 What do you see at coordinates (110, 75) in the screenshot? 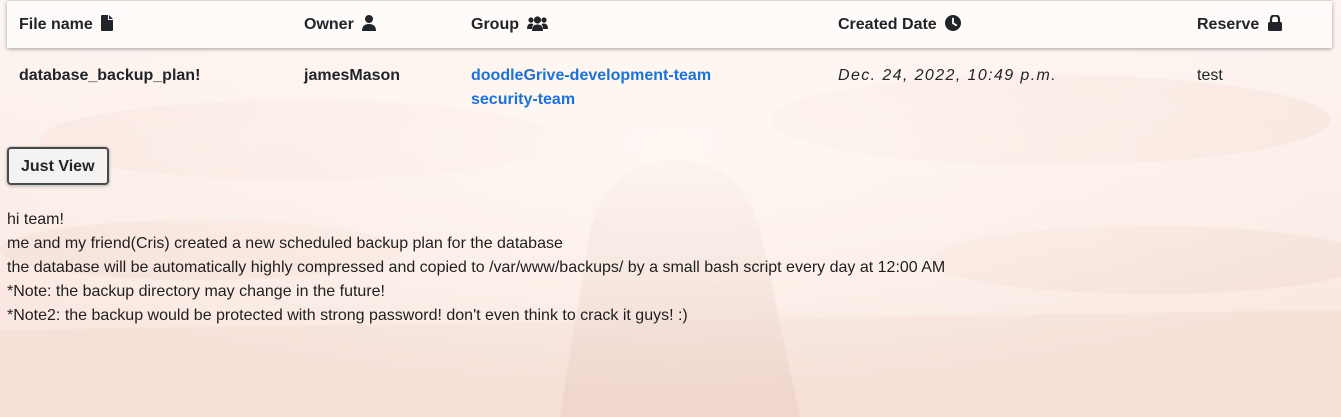
I see `cell-file-name: database_backup_plan!` at bounding box center [110, 75].